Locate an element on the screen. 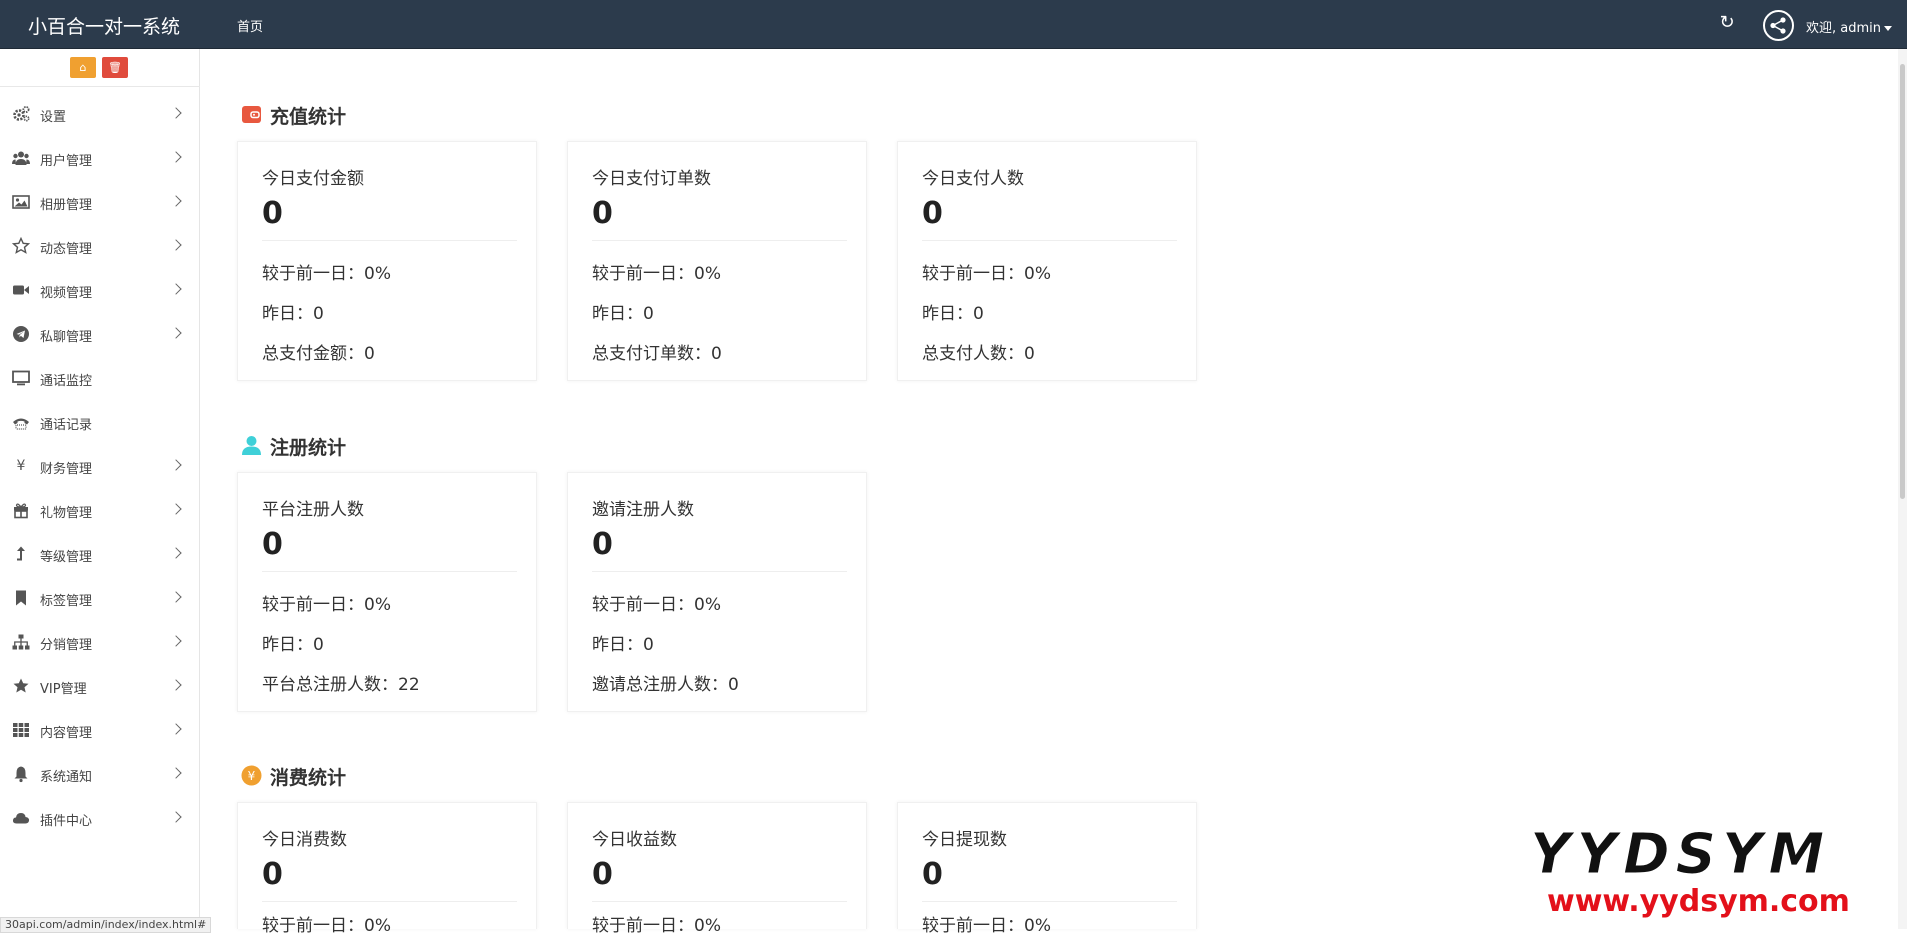 The width and height of the screenshot is (1907, 936). sidebar-item-content: 内容管理 is located at coordinates (100, 730).